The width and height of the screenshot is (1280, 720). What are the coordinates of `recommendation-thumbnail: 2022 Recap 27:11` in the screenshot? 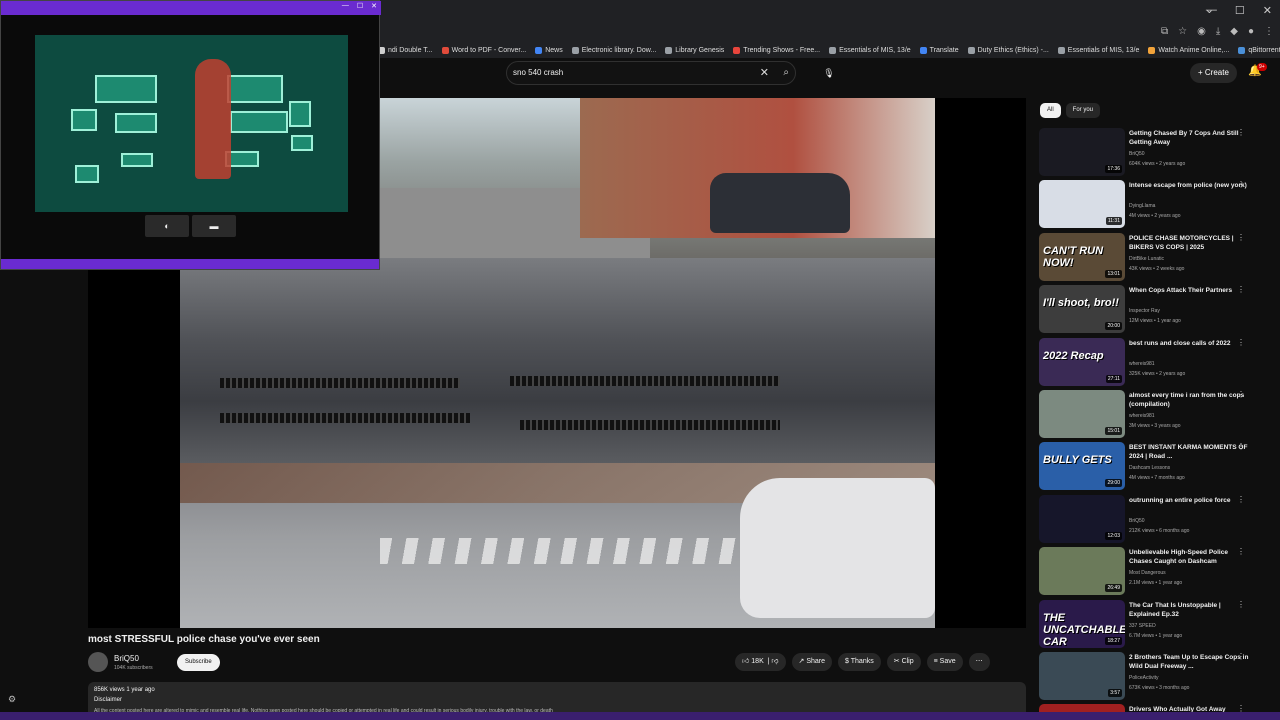 It's located at (1082, 361).